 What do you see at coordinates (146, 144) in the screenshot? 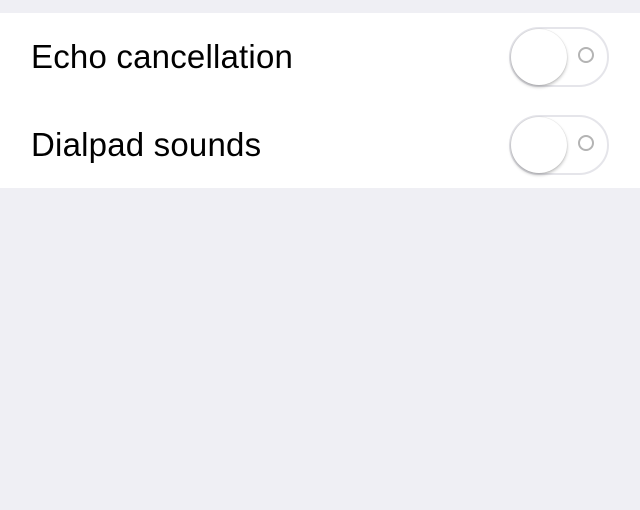
I see `dialpad-sounds-label: Dialpad sounds` at bounding box center [146, 144].